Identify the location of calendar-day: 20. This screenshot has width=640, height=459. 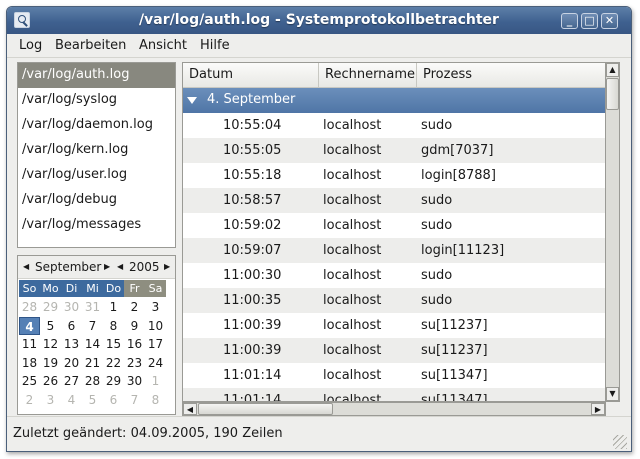
(71, 363).